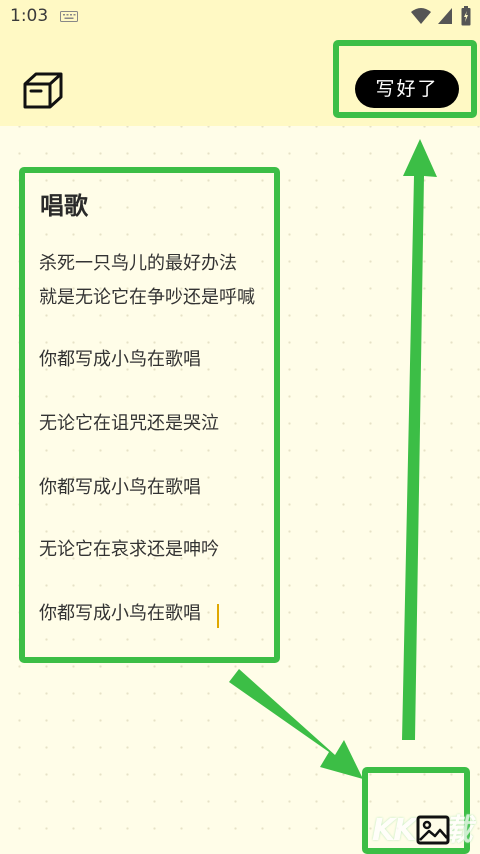 The width and height of the screenshot is (480, 854). Describe the element at coordinates (296, 724) in the screenshot. I see `arrow-down-to-image` at that location.